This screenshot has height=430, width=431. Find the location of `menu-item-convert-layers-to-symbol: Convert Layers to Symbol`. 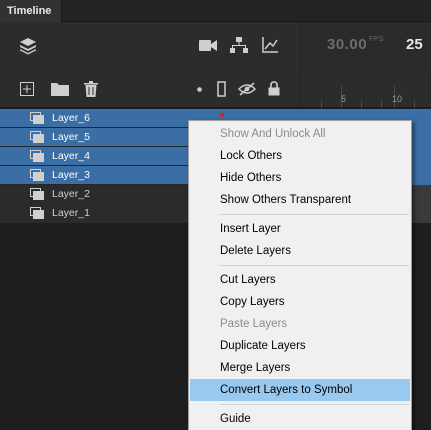

menu-item-convert-layers-to-symbol: Convert Layers to Symbol is located at coordinates (300, 390).